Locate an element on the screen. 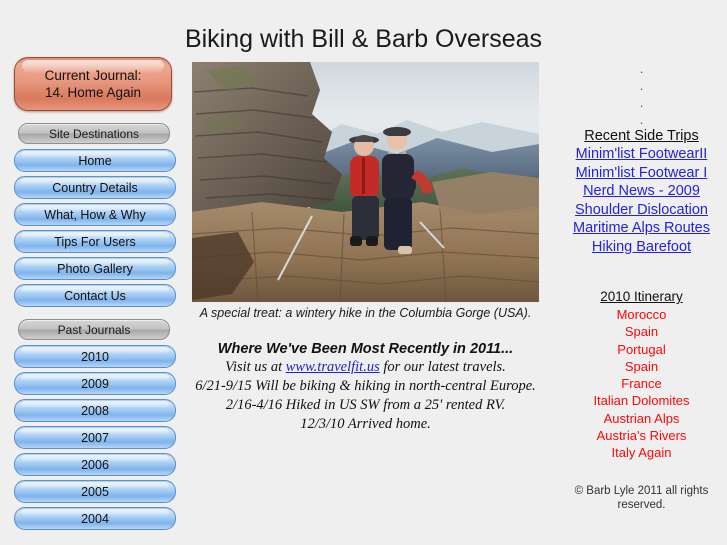 The height and width of the screenshot is (545, 727). itinerary-item-portugal: Portugal is located at coordinates (641, 349).